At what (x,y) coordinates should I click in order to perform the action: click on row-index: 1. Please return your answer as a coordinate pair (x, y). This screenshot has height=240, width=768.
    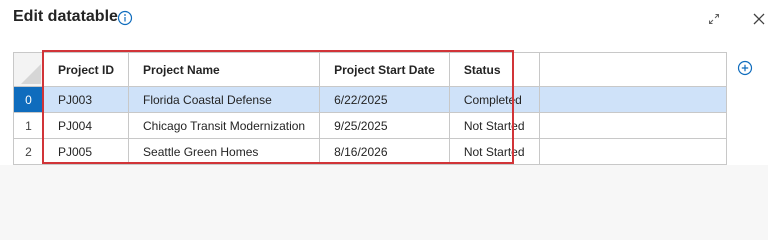
    Looking at the image, I should click on (28, 125).